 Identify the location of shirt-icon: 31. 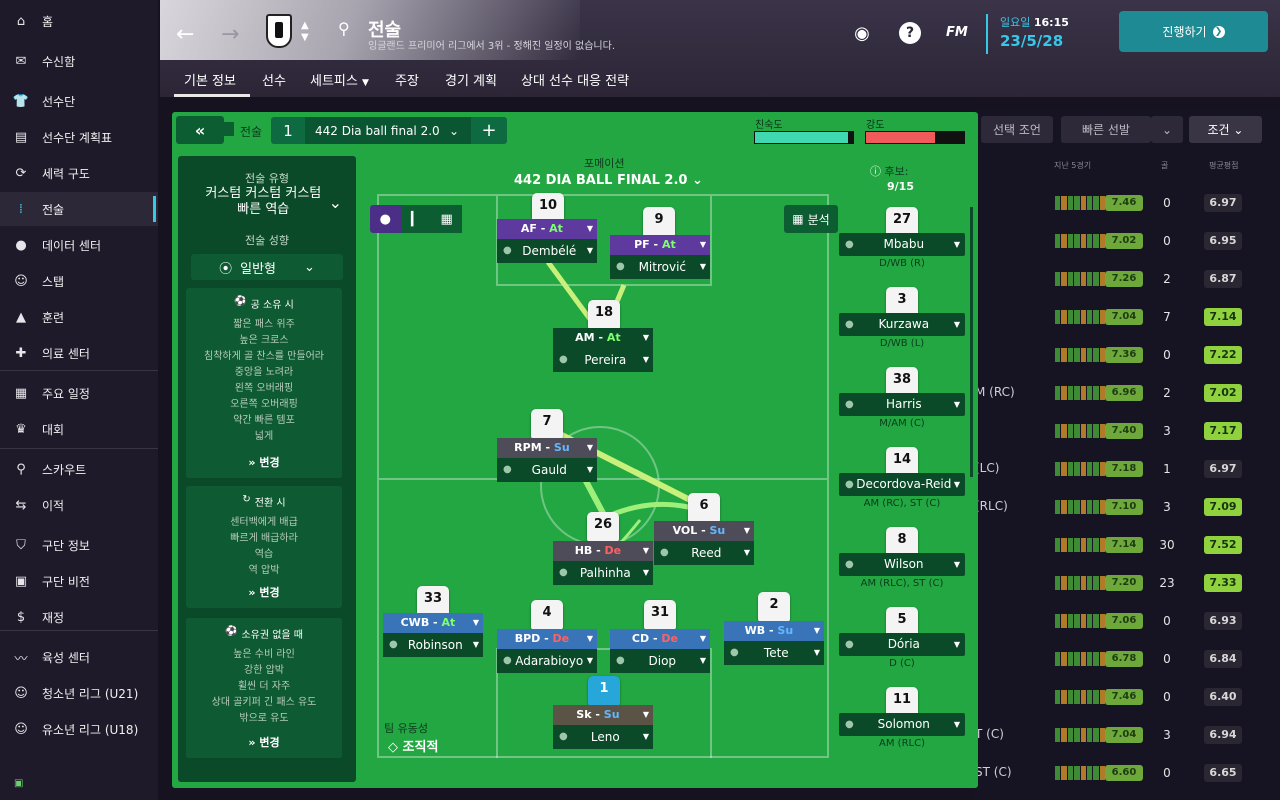
(660, 615).